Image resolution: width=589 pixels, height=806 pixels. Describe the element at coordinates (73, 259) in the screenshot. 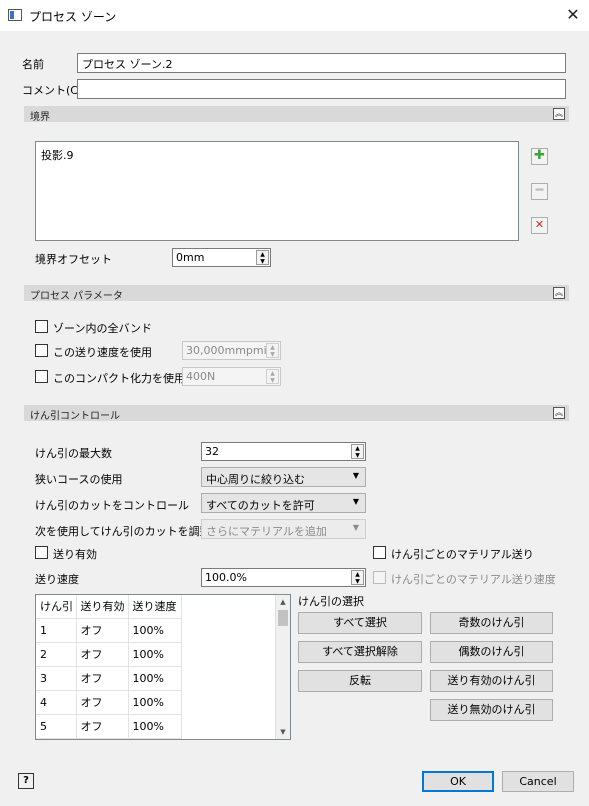

I see `boundary-offset-label: 境界オフセット` at that location.